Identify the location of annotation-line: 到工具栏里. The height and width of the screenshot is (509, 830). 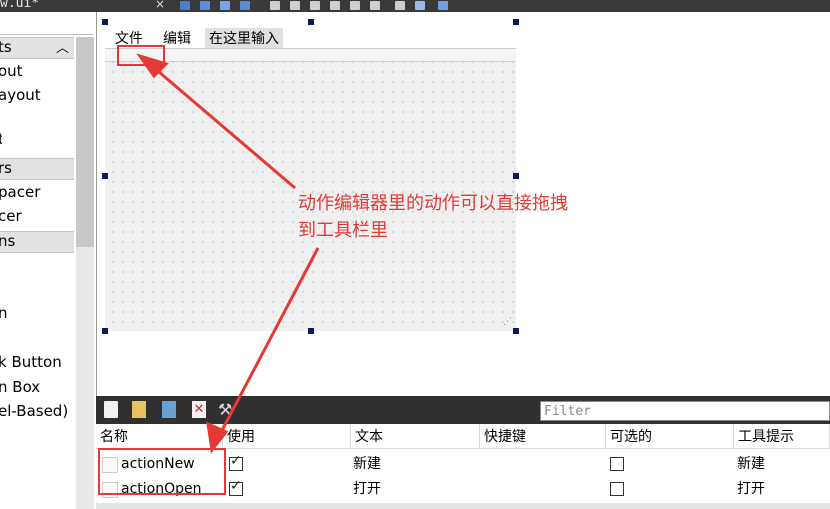
(343, 230).